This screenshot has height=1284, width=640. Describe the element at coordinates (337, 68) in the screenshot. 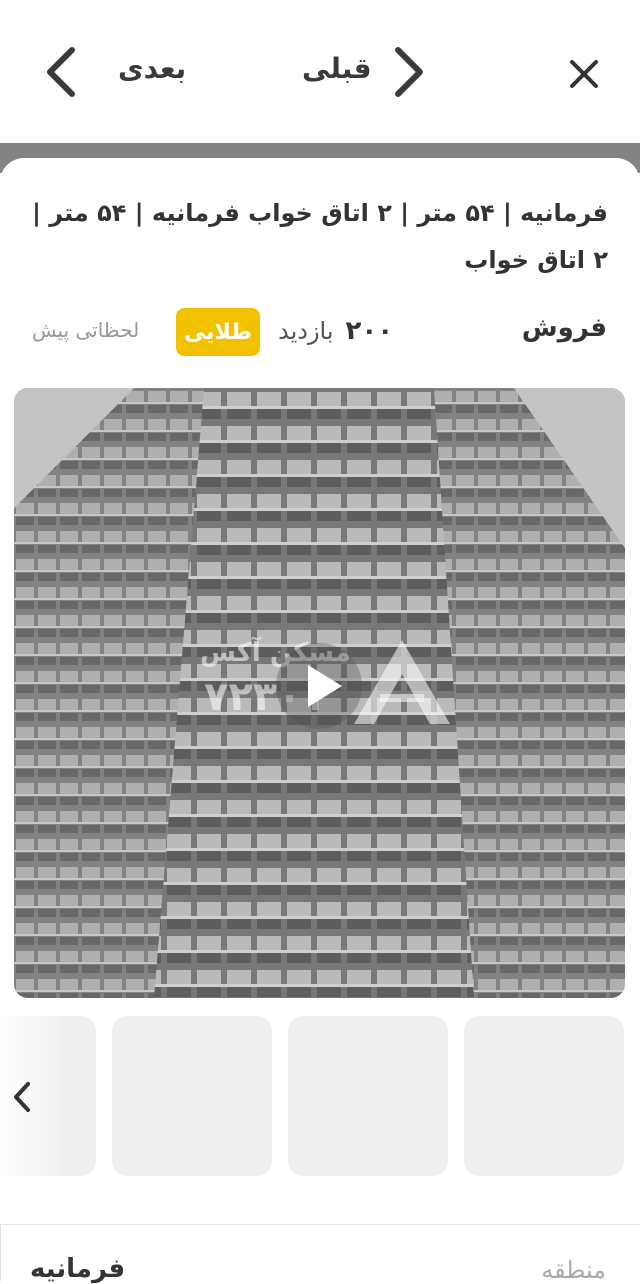

I see `previous-button: قبلی` at that location.